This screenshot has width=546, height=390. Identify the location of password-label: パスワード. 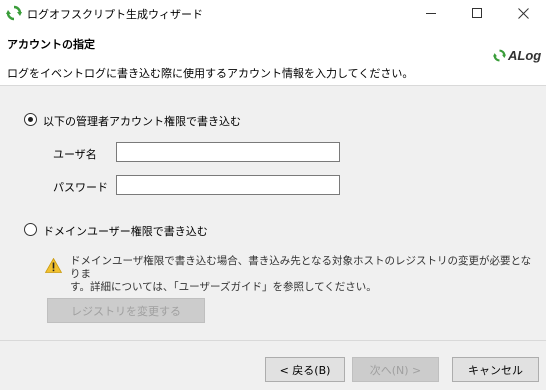
(80, 187).